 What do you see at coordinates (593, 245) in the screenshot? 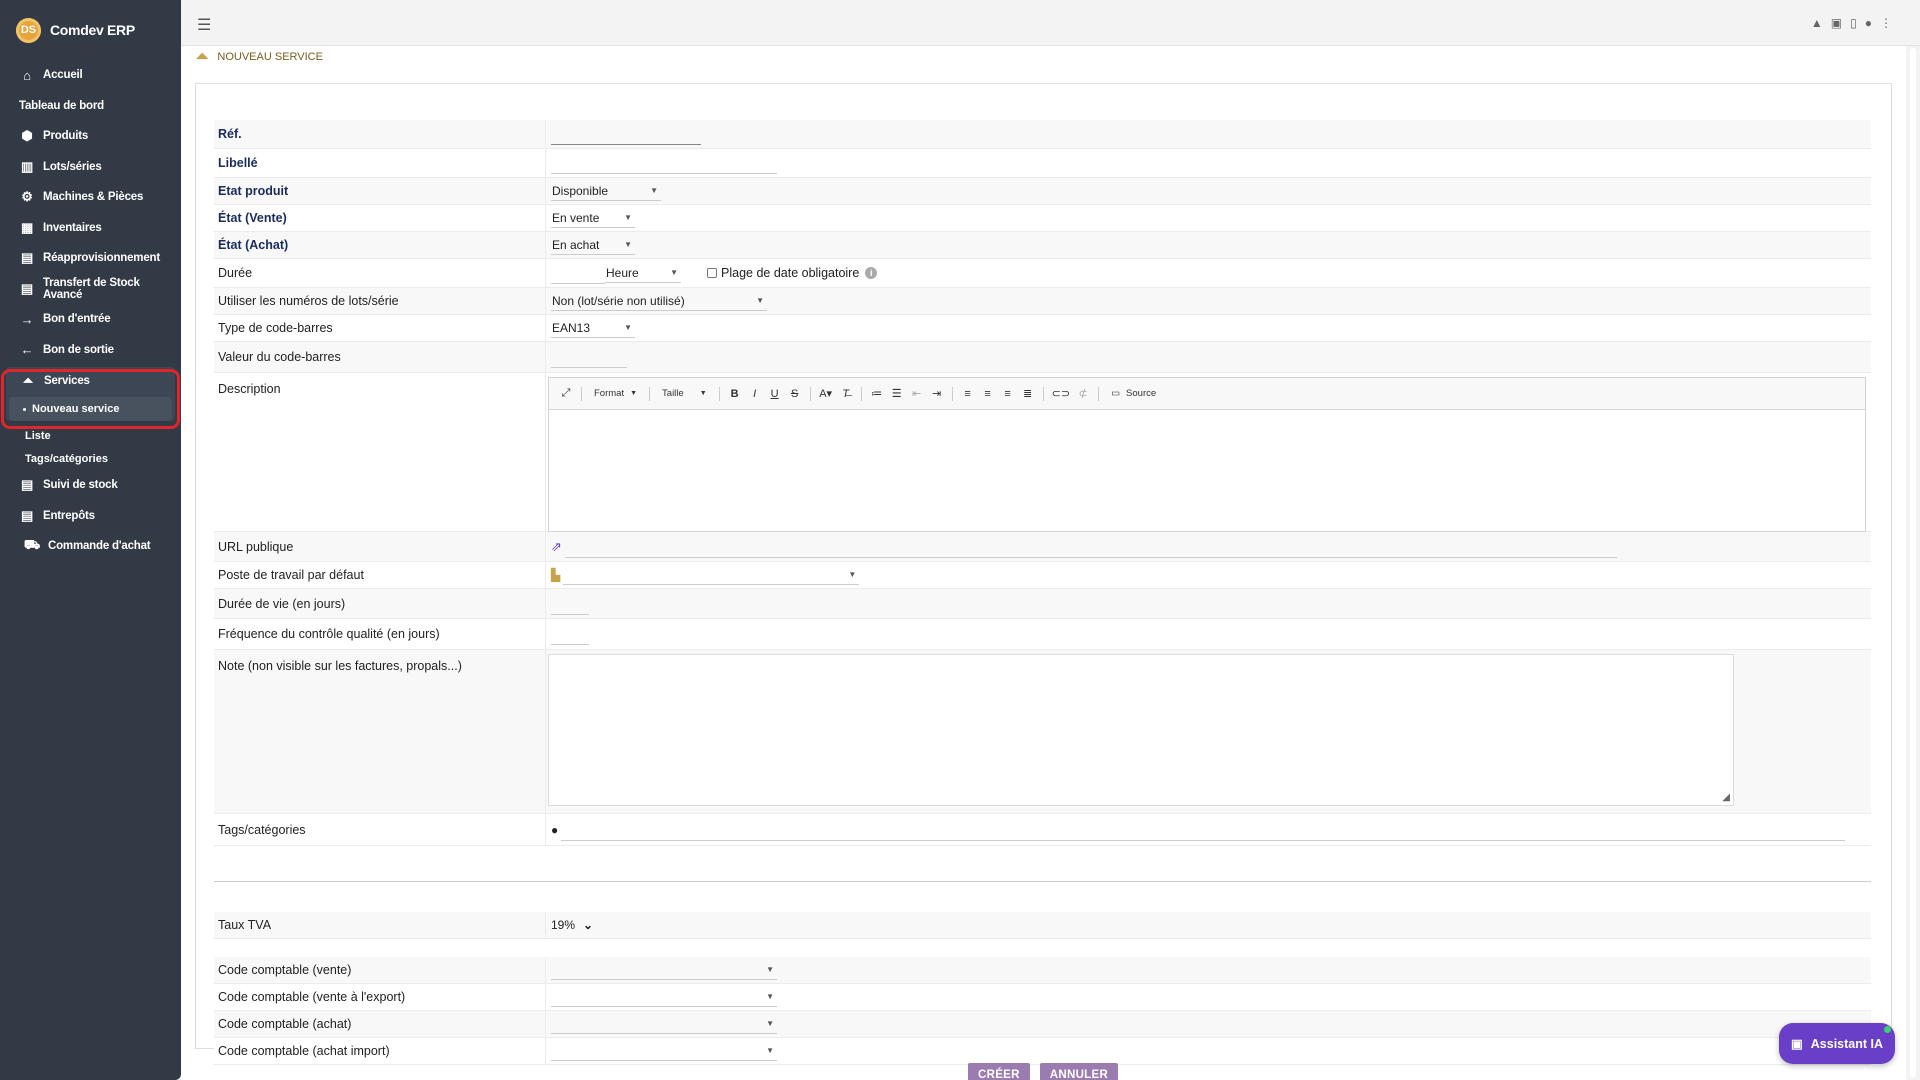
I see `etat-achat-select: En achat ▼` at bounding box center [593, 245].